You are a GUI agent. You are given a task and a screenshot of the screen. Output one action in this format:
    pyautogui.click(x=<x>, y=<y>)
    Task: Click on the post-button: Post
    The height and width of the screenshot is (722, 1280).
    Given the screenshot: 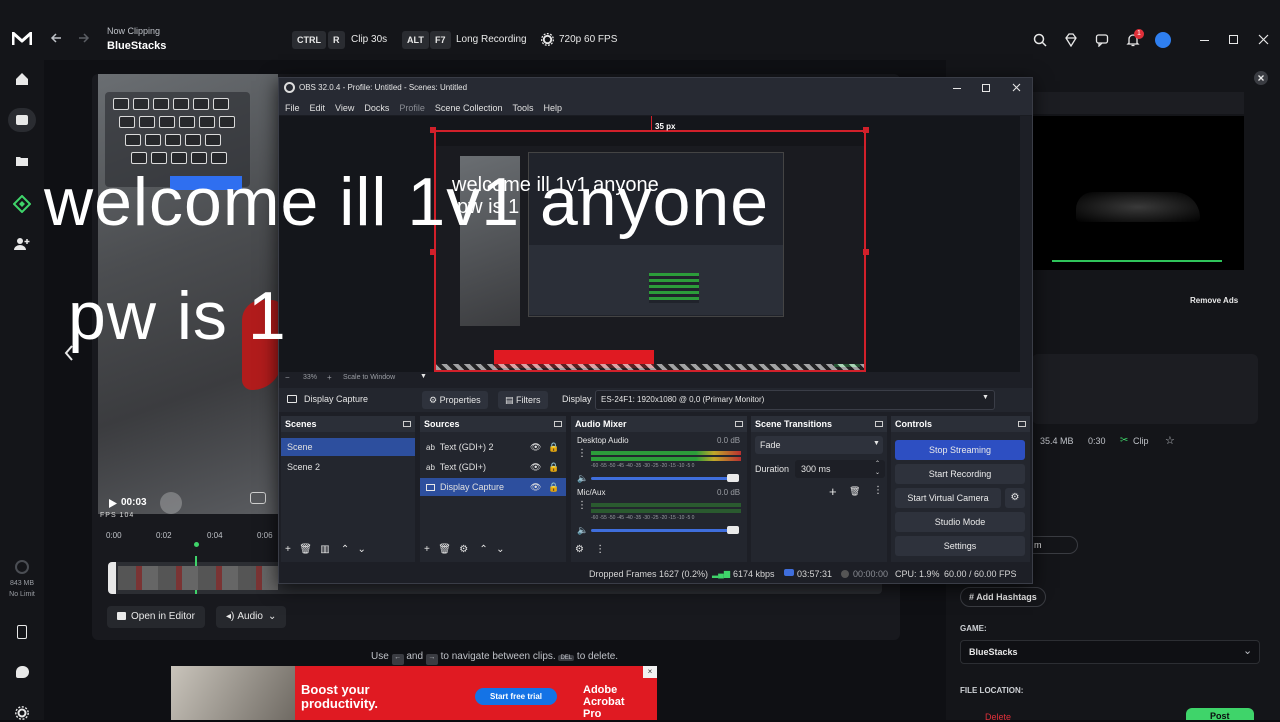 What is the action you would take?
    pyautogui.click(x=1220, y=714)
    